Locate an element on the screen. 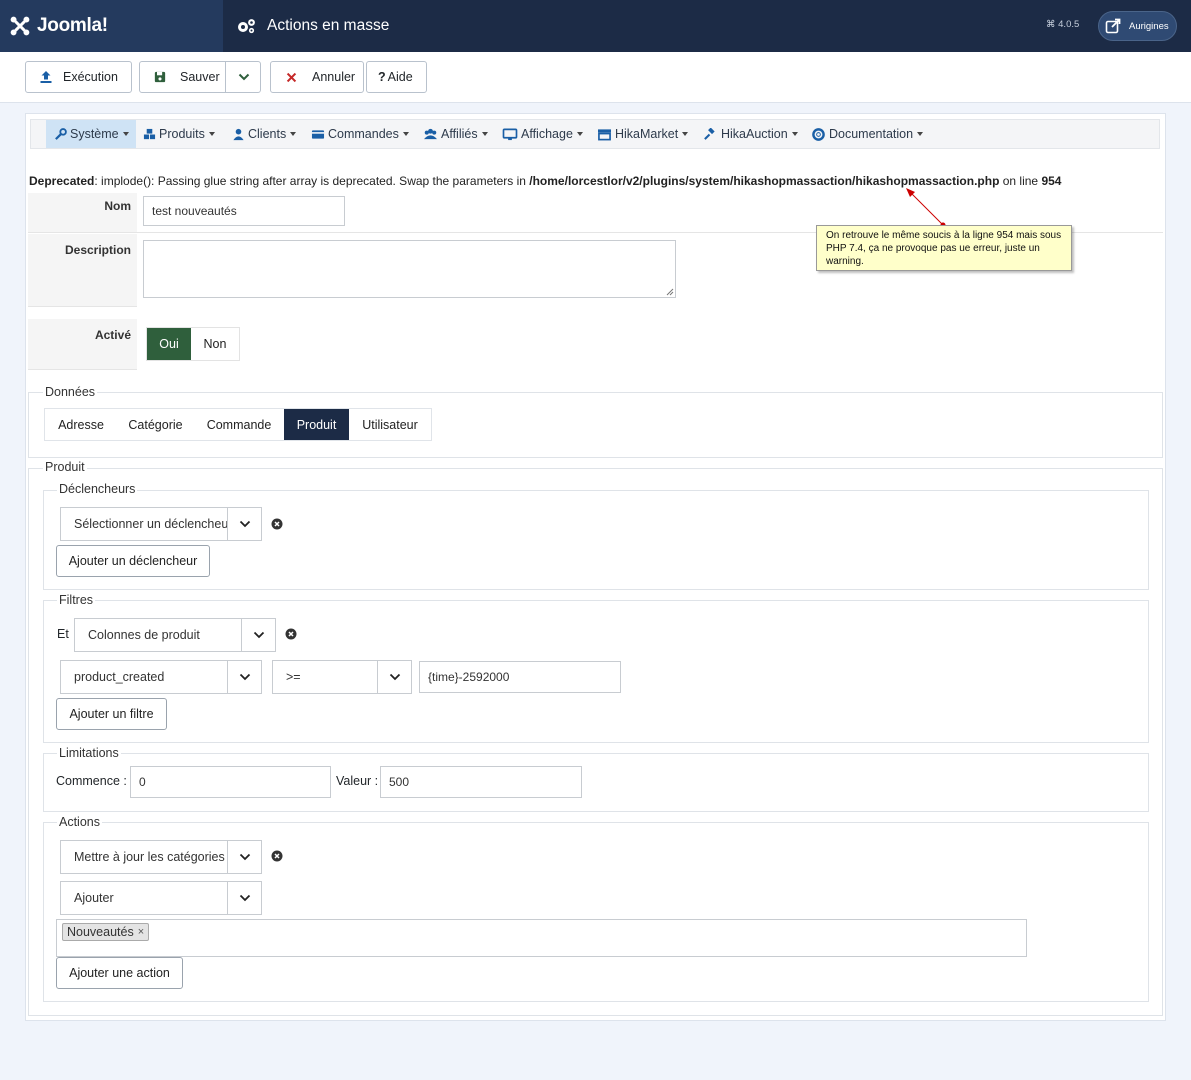 This screenshot has width=1191, height=1080. joomla-logo-icon is located at coordinates (20, 26).